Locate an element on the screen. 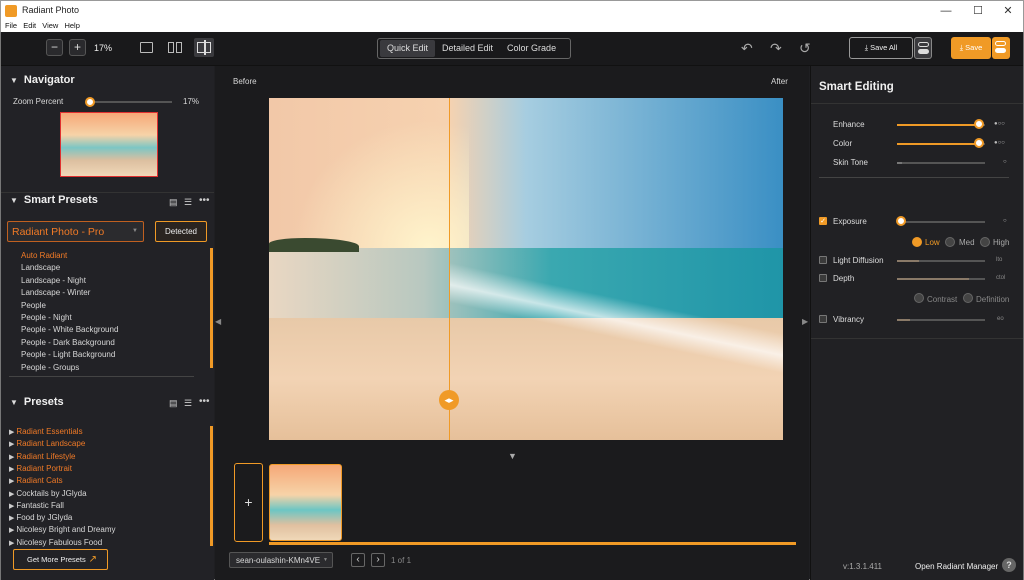 Image resolution: width=1024 pixels, height=580 pixels. filmstrip-scrollbar is located at coordinates (532, 543).